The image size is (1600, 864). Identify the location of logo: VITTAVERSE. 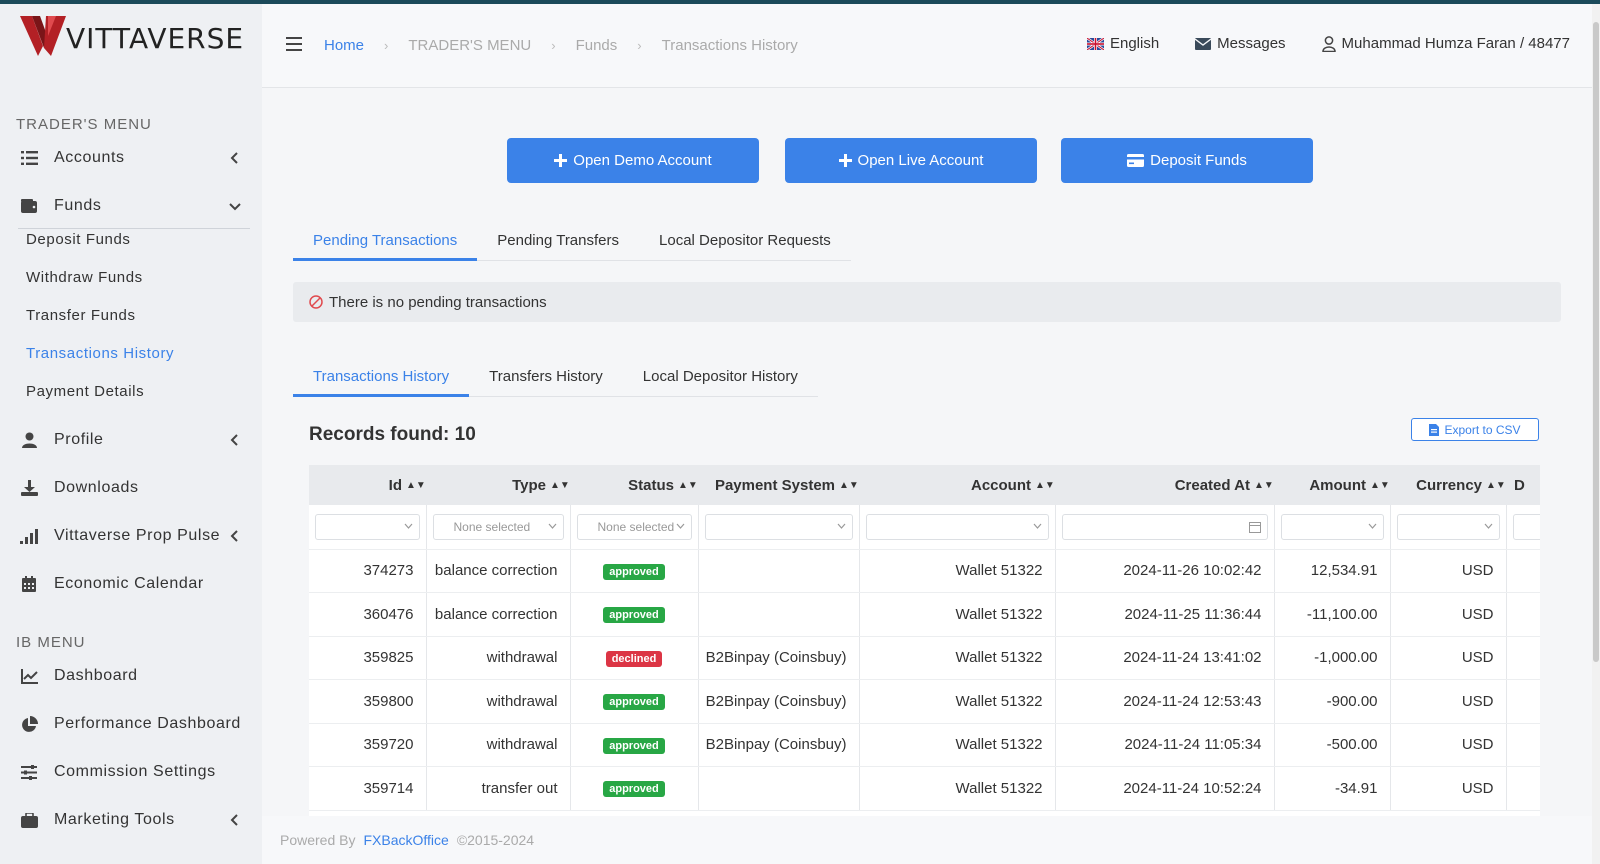
(131, 35).